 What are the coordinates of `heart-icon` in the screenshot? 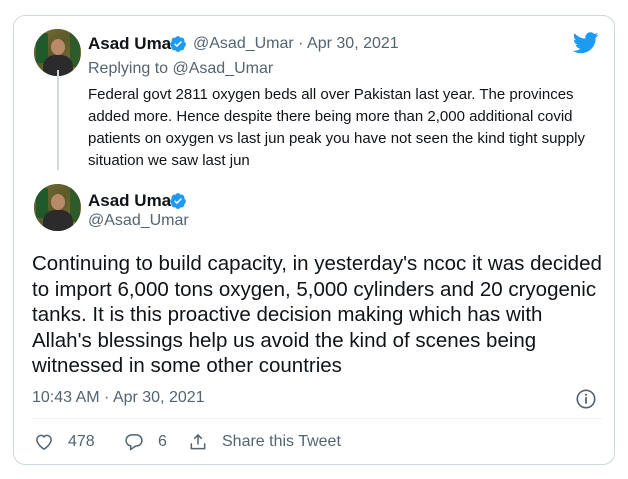 It's located at (44, 442).